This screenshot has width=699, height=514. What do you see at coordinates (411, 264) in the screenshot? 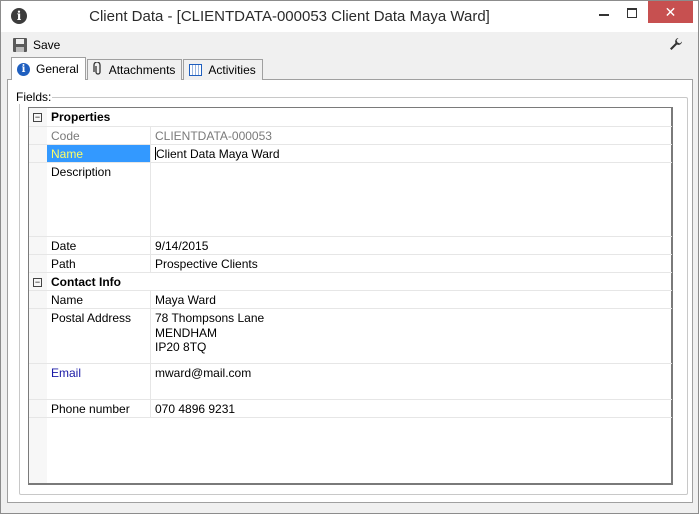
I see `property-value: Prospective Clients` at bounding box center [411, 264].